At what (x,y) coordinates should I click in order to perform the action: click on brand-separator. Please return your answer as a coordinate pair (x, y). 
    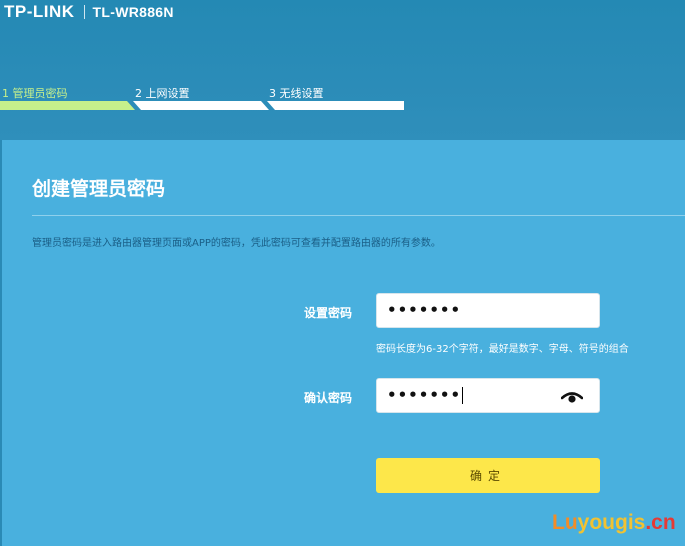
    Looking at the image, I should click on (84, 12).